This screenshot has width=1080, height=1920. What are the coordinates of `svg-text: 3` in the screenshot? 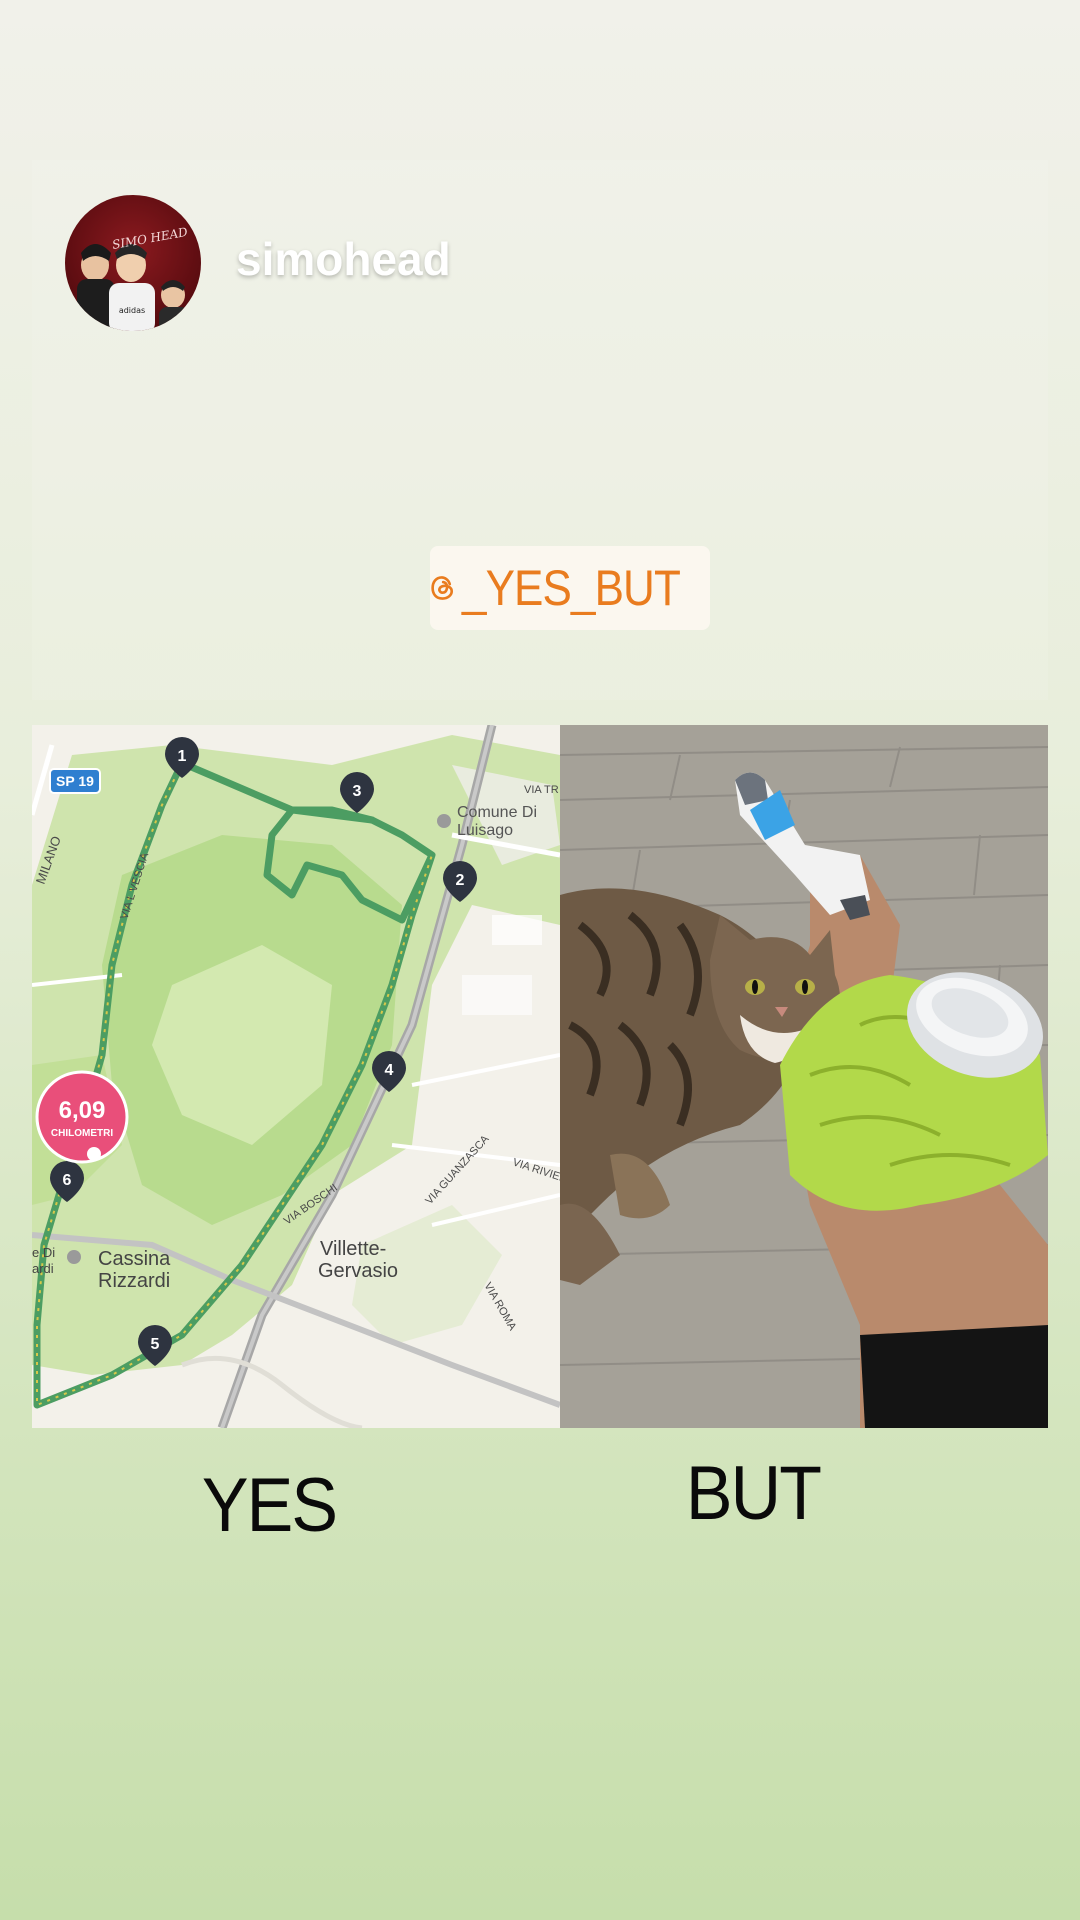 It's located at (357, 791).